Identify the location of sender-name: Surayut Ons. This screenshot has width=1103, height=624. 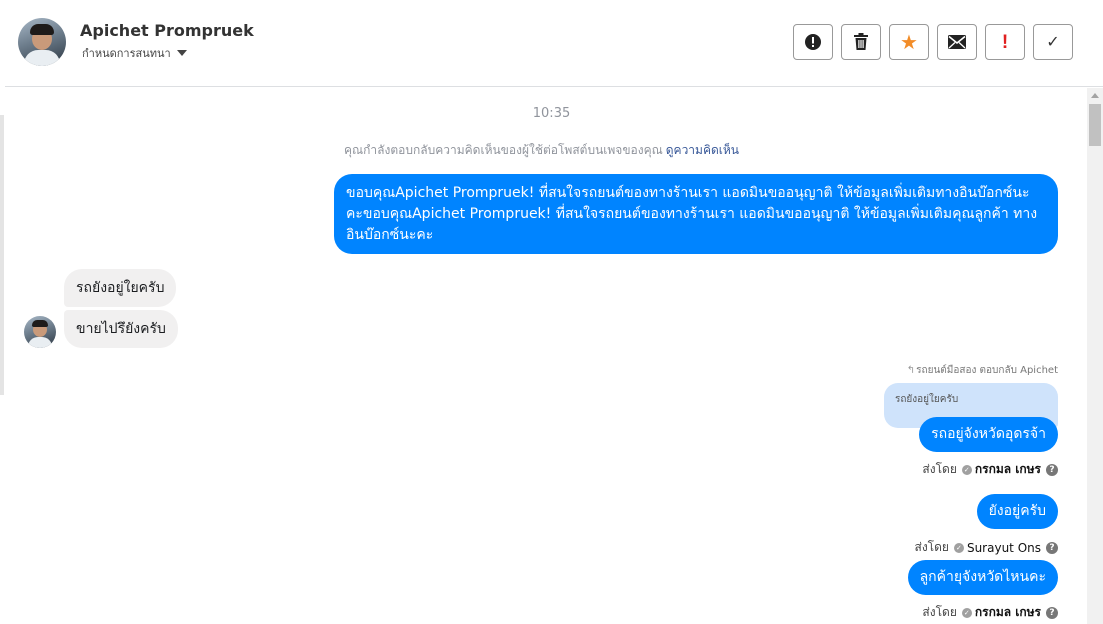
(1003, 547).